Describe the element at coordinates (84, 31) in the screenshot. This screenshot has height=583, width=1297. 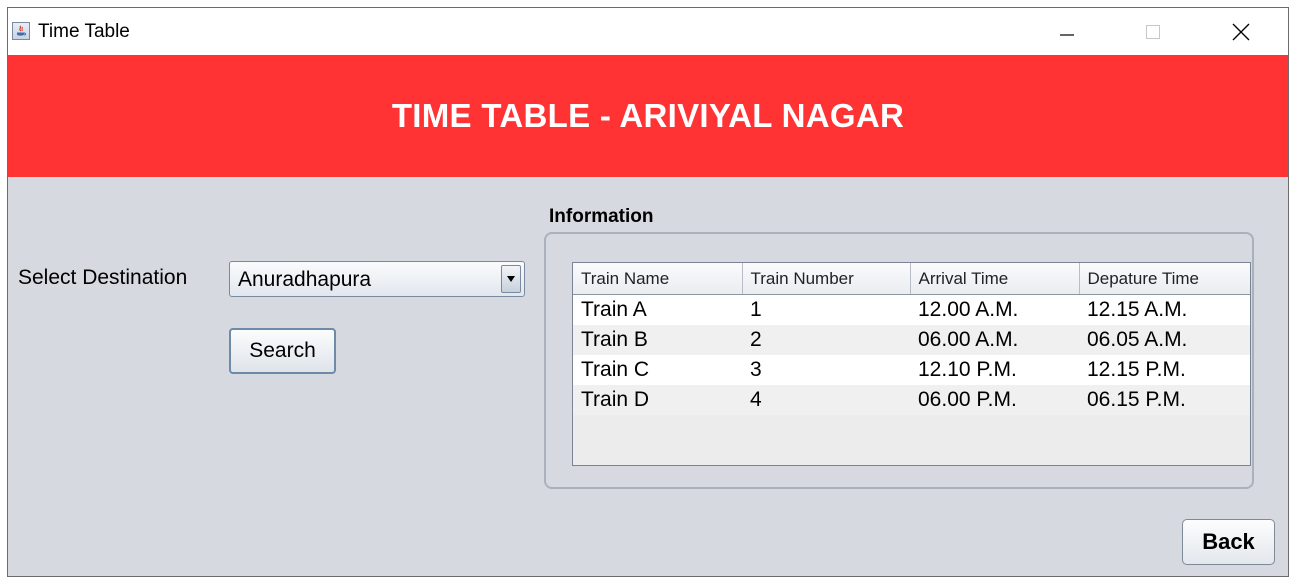
I see `window-title: Time Table` at that location.